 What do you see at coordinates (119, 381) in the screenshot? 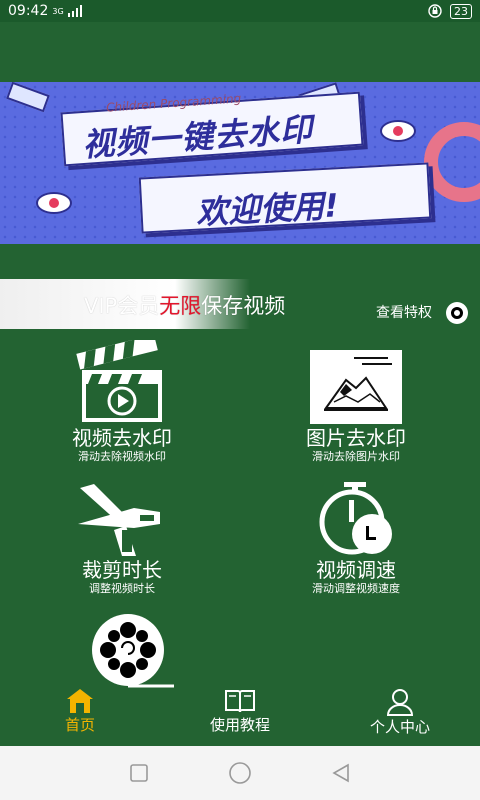
I see `clapperboard-play-icon` at bounding box center [119, 381].